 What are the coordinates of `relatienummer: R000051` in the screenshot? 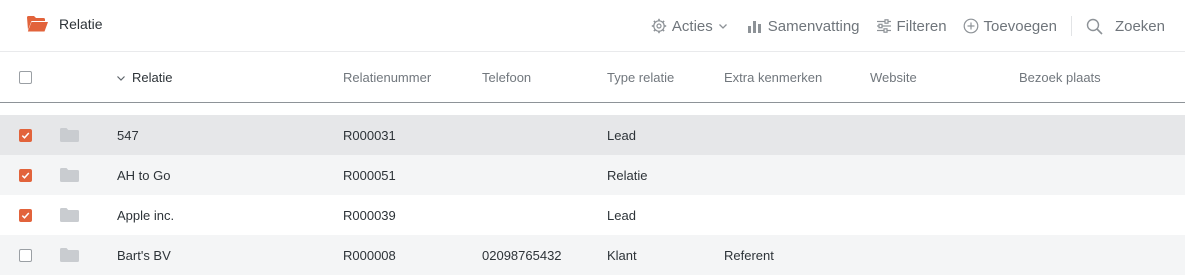 It's located at (369, 175).